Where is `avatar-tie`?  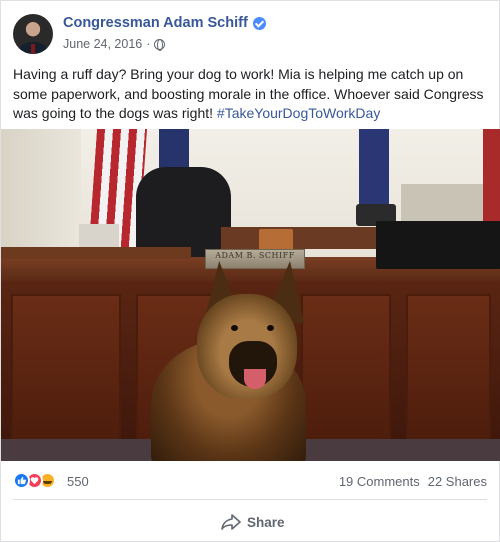 avatar-tie is located at coordinates (33, 49).